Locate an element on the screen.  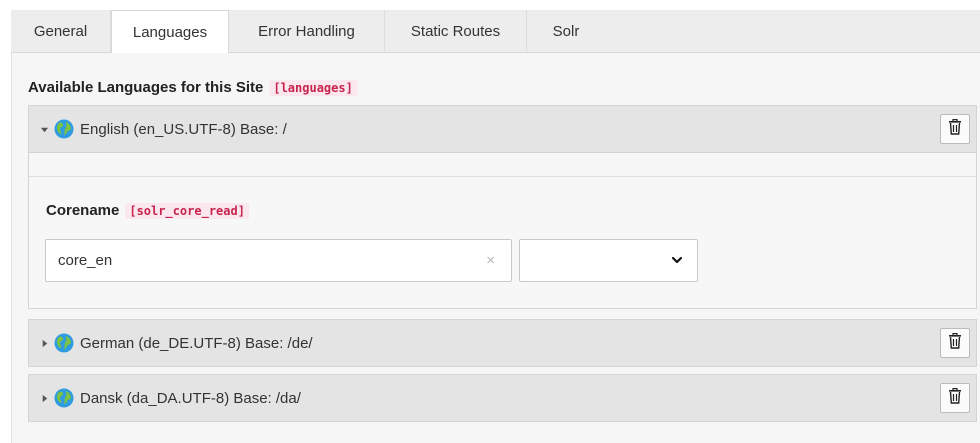
caret-down-icon is located at coordinates (47, 129).